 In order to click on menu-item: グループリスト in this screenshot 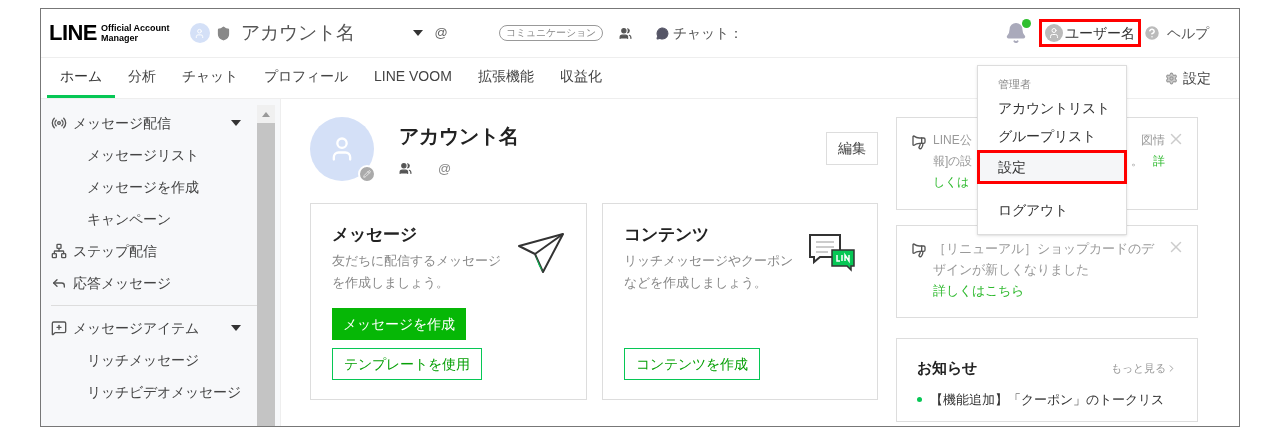, I will do `click(1052, 136)`.